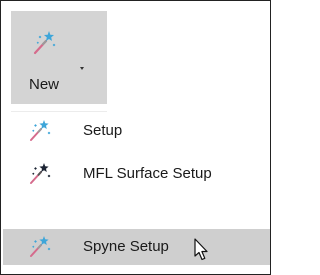 The height and width of the screenshot is (275, 320). What do you see at coordinates (82, 68) in the screenshot?
I see `chevron-down-icon` at bounding box center [82, 68].